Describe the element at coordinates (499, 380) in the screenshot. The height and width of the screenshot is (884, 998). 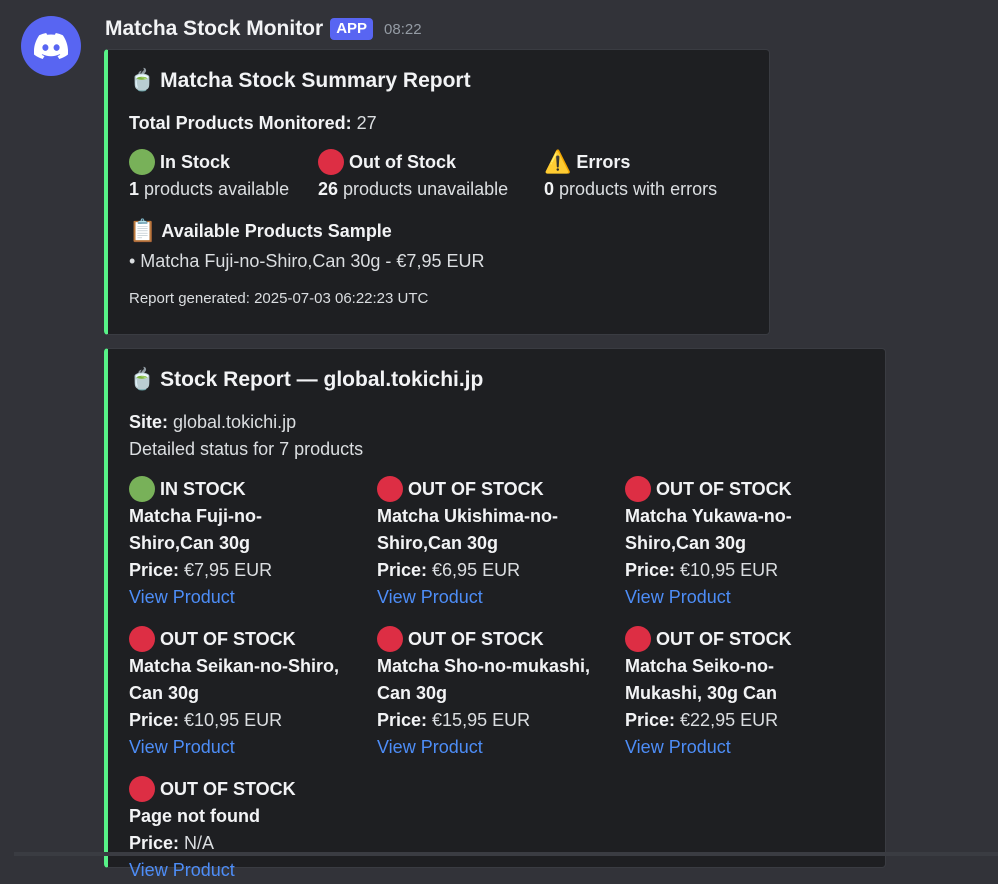
I see `report-title: 🍵 Stock Report — global.tokichi.jp` at that location.